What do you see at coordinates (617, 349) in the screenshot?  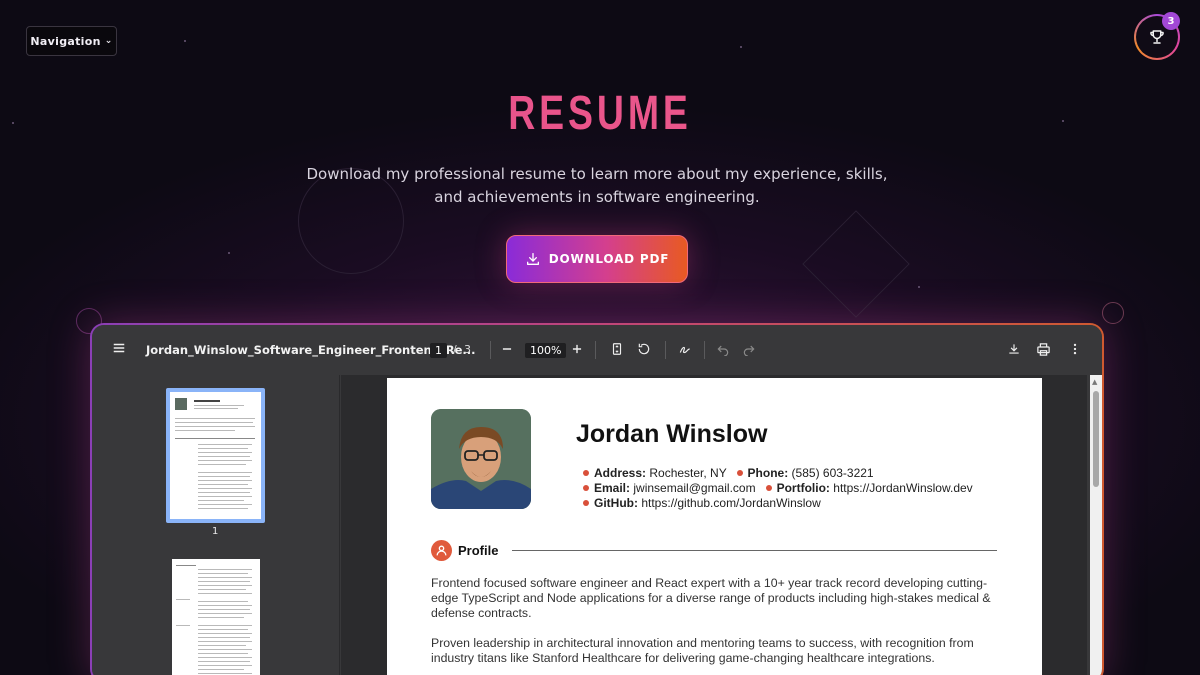 I see `fit-page-icon` at bounding box center [617, 349].